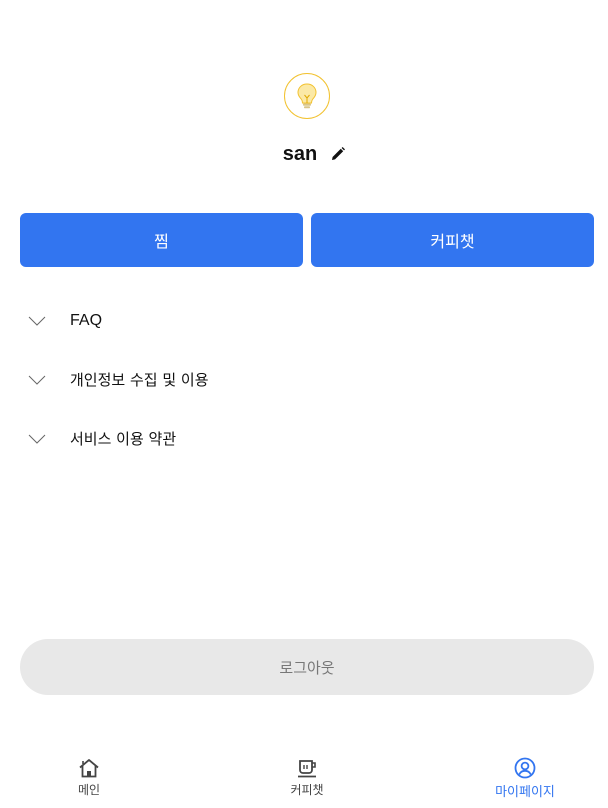  I want to click on nav-item-coffee-chat: 커피챗, so click(307, 777).